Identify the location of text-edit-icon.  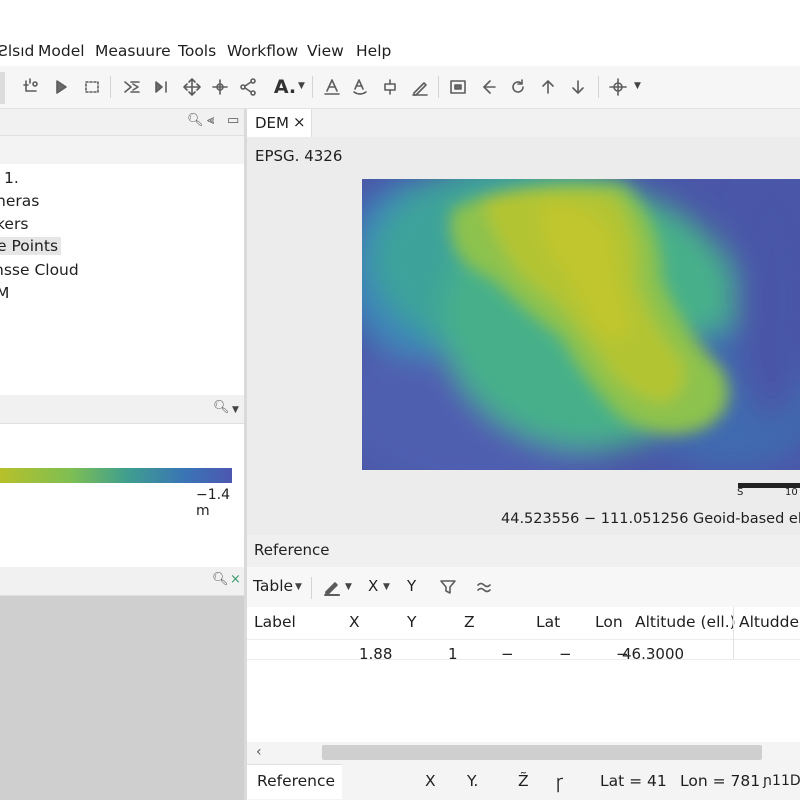
(332, 87).